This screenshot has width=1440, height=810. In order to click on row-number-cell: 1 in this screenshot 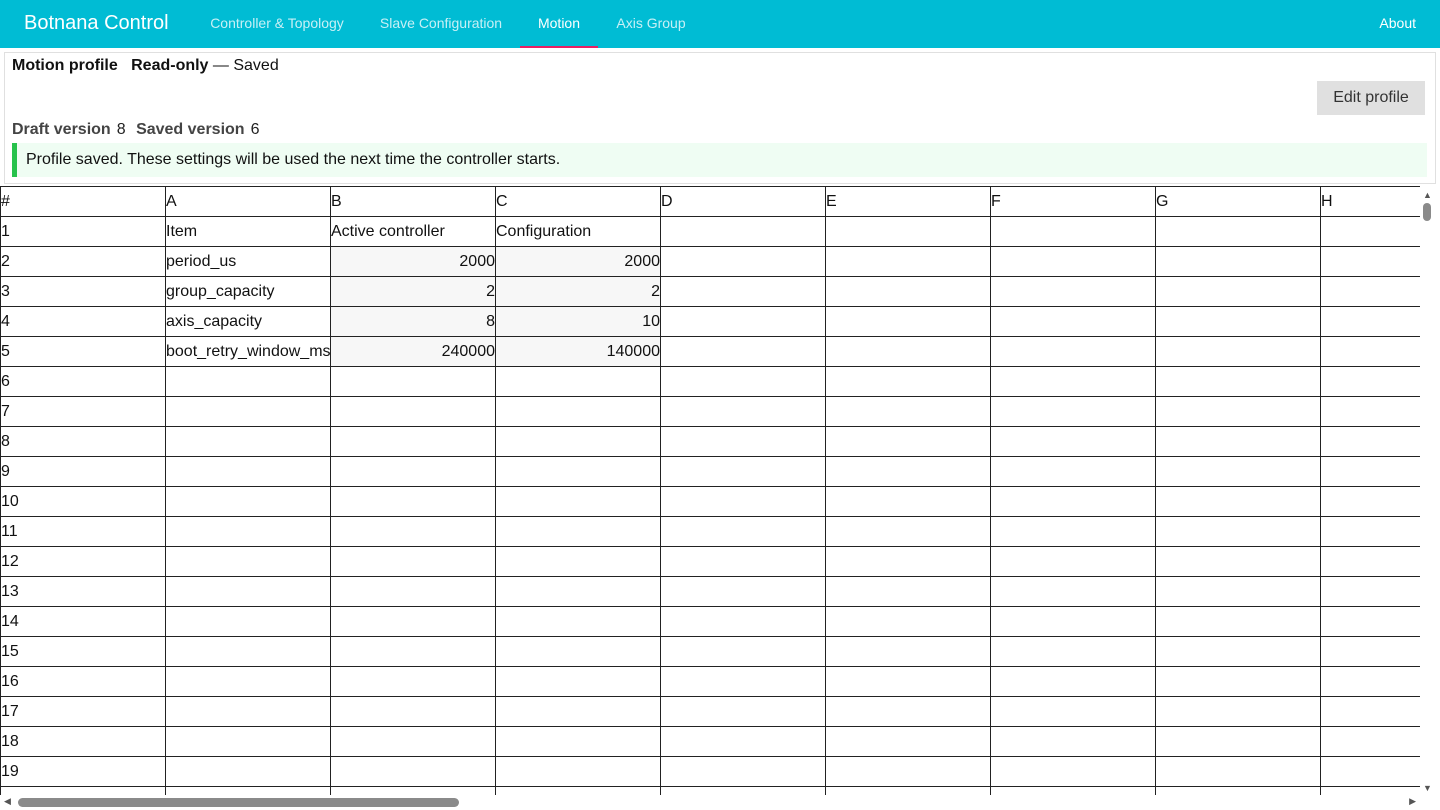, I will do `click(83, 231)`.